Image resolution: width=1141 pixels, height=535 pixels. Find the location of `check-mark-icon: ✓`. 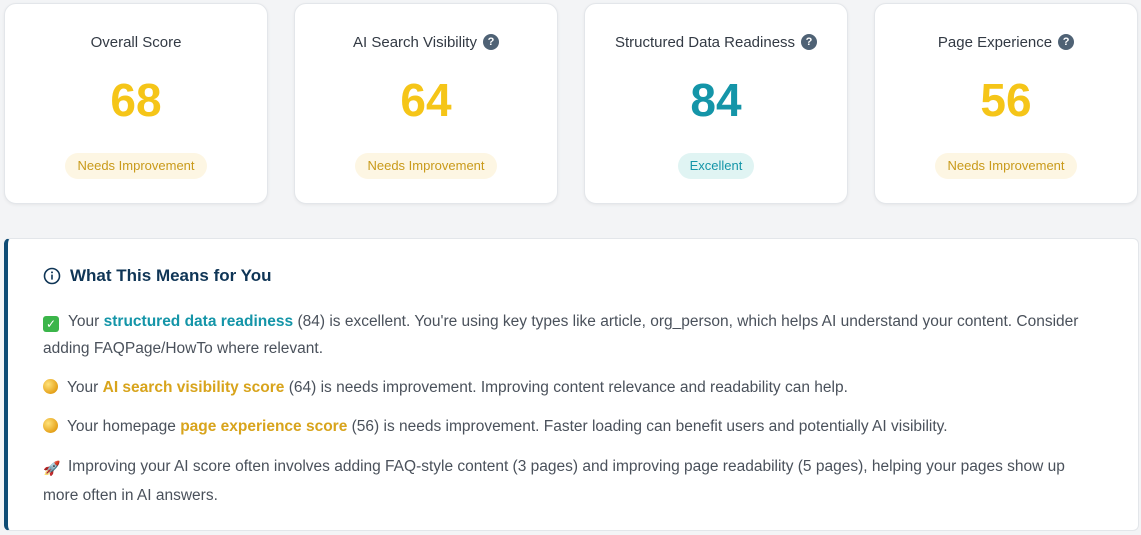

check-mark-icon: ✓ is located at coordinates (51, 324).